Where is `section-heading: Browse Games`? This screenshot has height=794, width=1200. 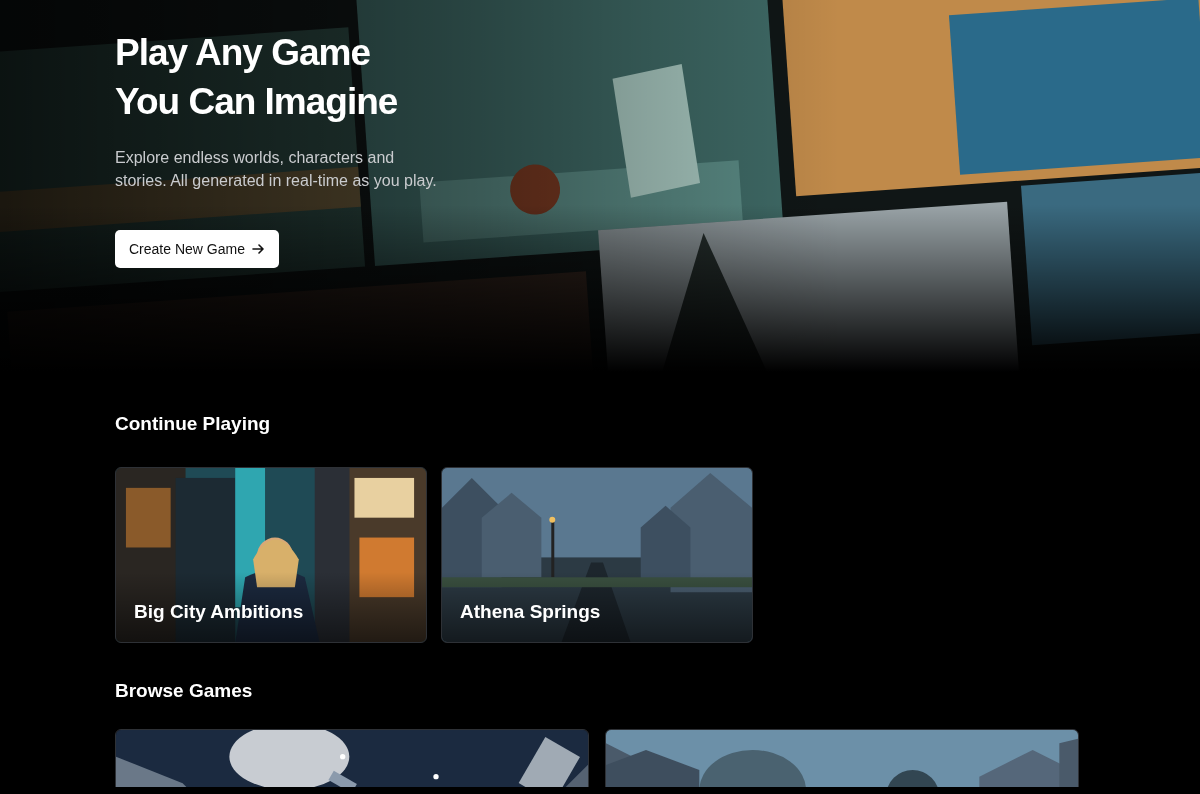
section-heading: Browse Games is located at coordinates (184, 691).